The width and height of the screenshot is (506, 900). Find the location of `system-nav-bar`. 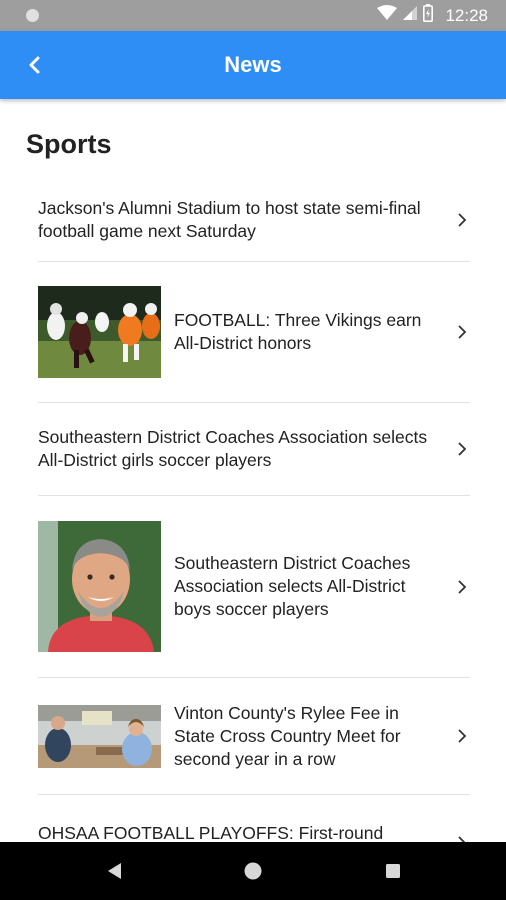

system-nav-bar is located at coordinates (253, 871).